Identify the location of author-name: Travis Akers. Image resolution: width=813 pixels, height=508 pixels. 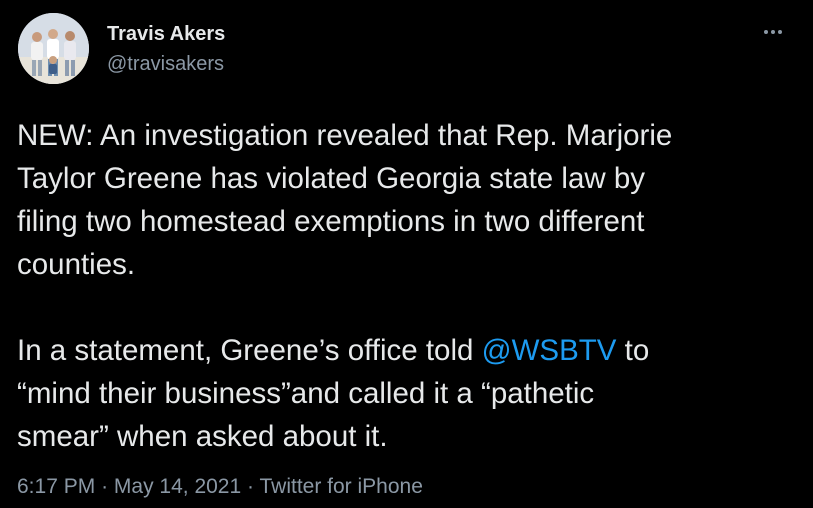
(166, 34).